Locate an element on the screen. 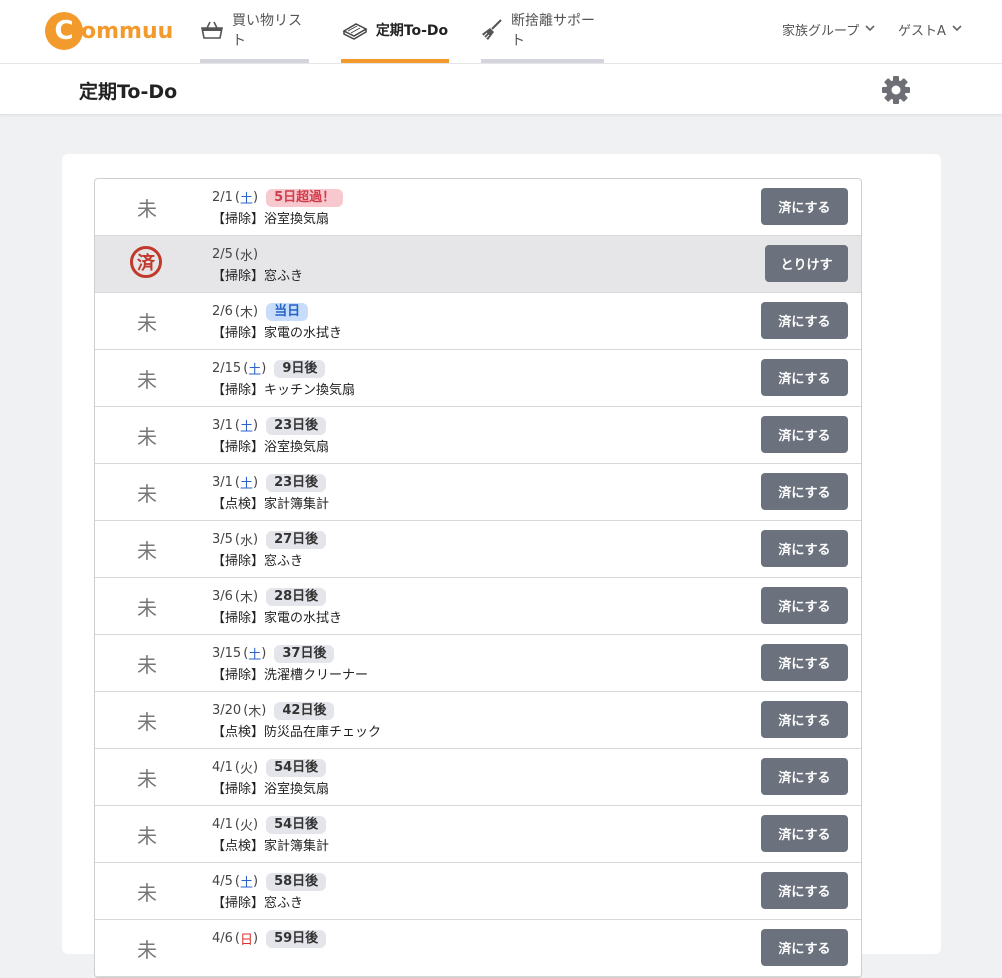  weekday: 日 is located at coordinates (247, 940).